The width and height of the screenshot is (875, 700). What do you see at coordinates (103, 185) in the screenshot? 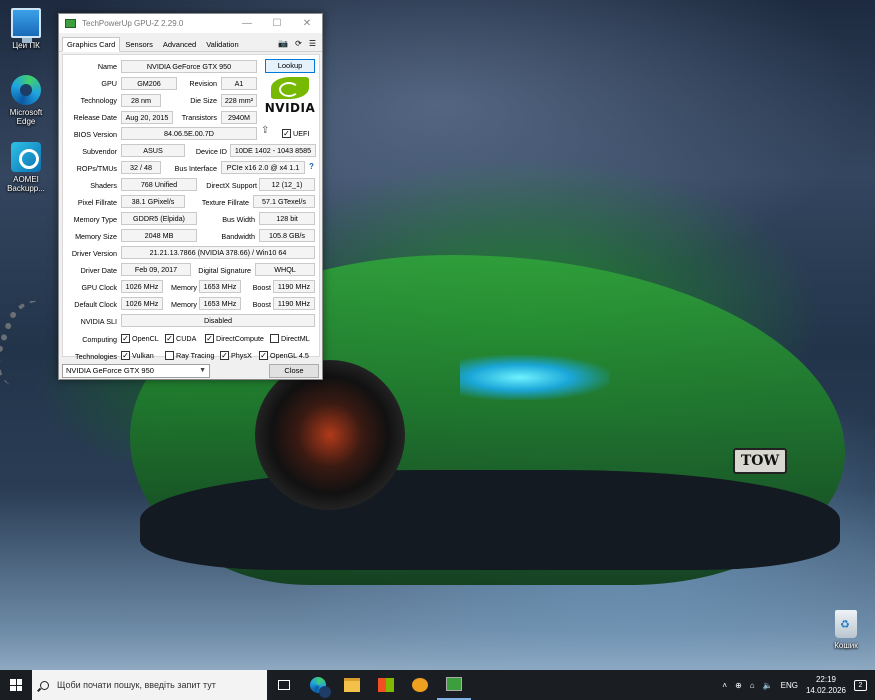
I see `shaders-label: Shaders` at bounding box center [103, 185].